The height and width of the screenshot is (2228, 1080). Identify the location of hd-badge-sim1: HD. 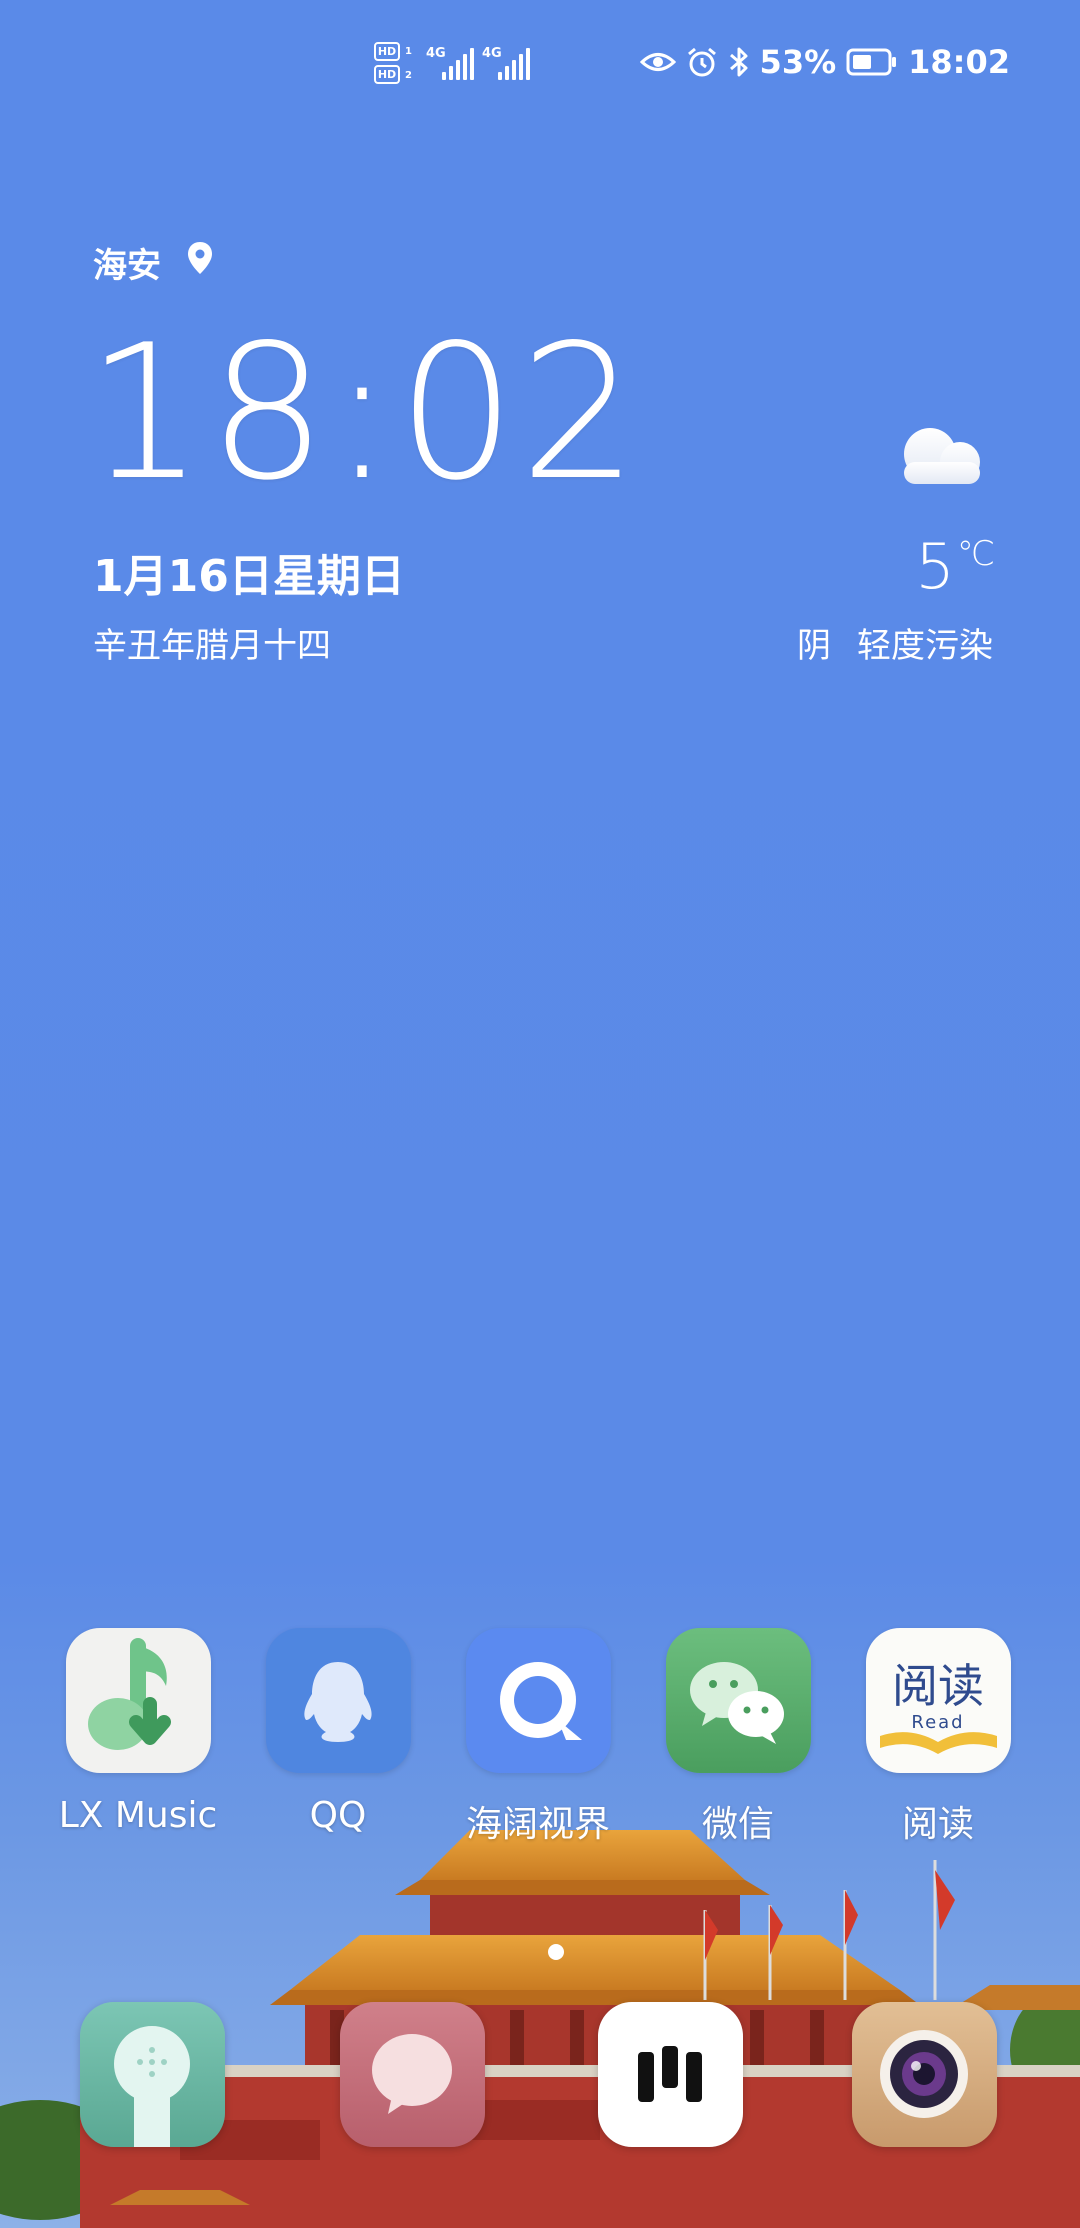
(387, 51).